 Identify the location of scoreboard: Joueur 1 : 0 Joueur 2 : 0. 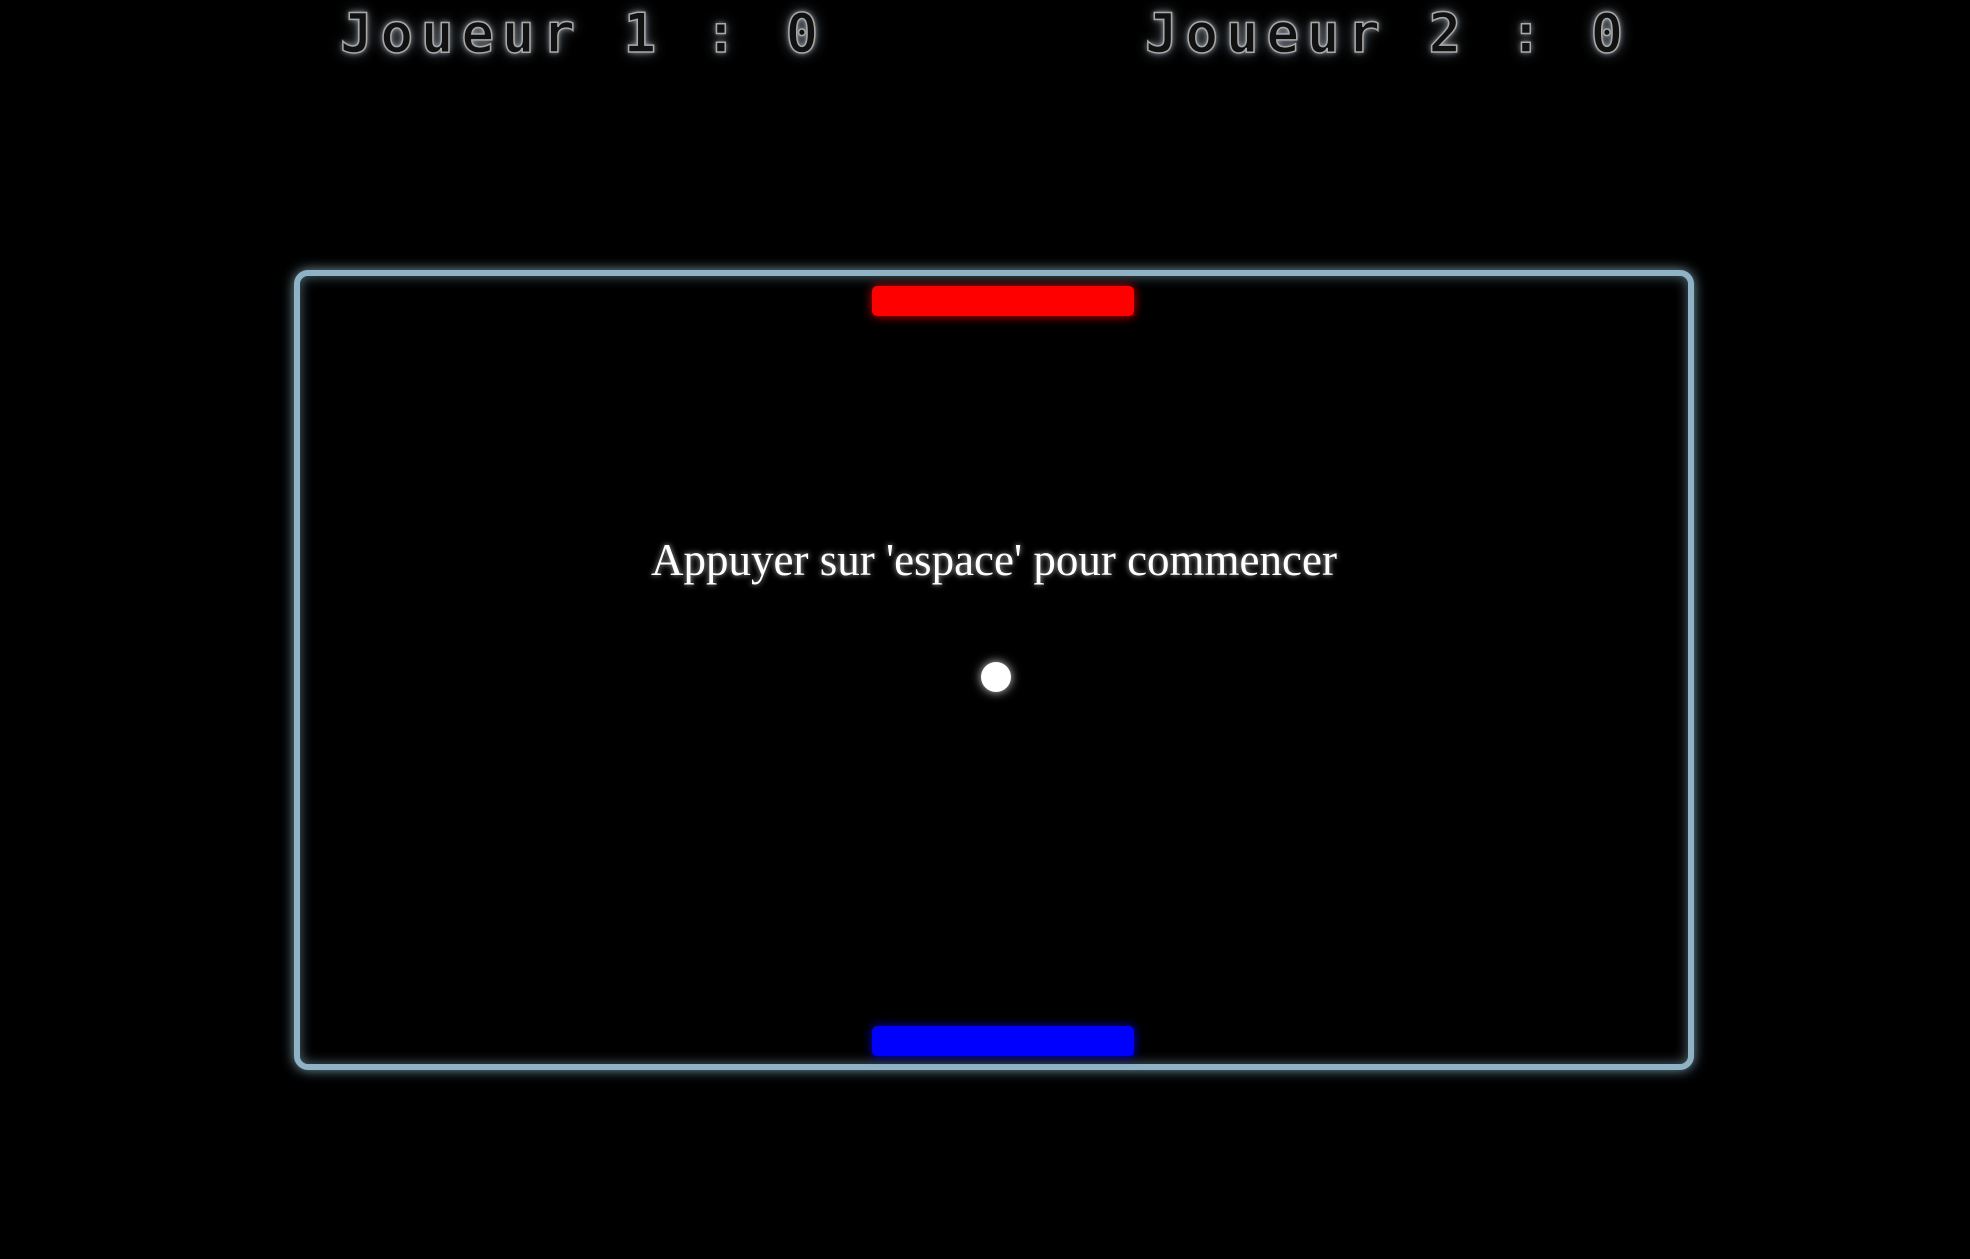
(985, 40).